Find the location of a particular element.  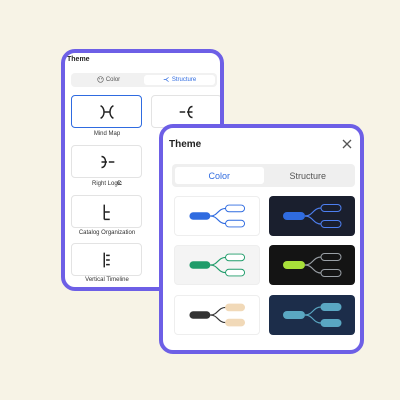

right-logic-layout-icon is located at coordinates (107, 161).